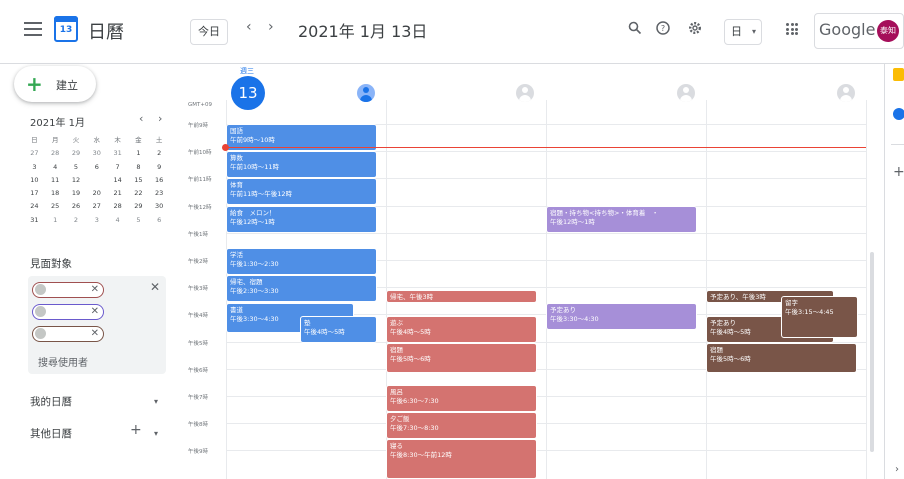  What do you see at coordinates (159, 180) in the screenshot?
I see `mini-day: 16` at bounding box center [159, 180].